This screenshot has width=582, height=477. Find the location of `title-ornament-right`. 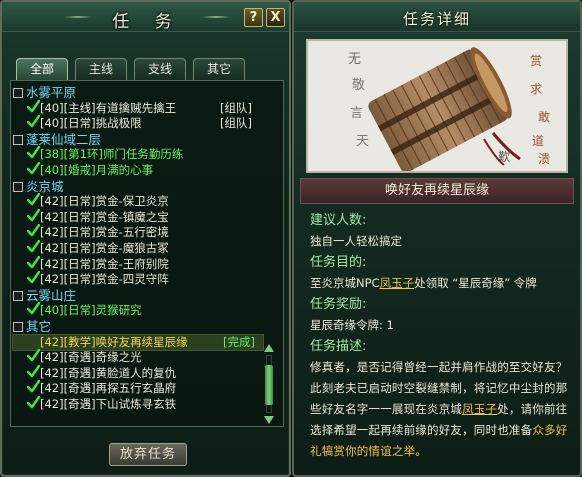

title-ornament-right is located at coordinates (216, 17).